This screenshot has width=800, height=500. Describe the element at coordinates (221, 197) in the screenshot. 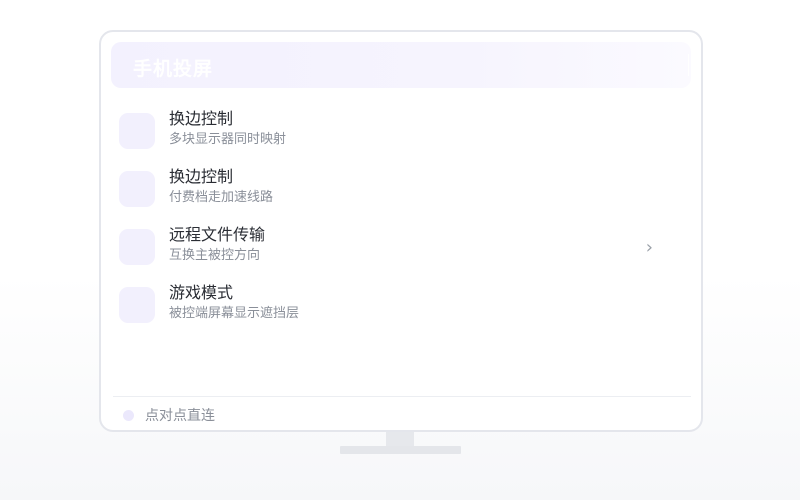

I see `list-item-subtitle: 付费档走加速线路` at that location.